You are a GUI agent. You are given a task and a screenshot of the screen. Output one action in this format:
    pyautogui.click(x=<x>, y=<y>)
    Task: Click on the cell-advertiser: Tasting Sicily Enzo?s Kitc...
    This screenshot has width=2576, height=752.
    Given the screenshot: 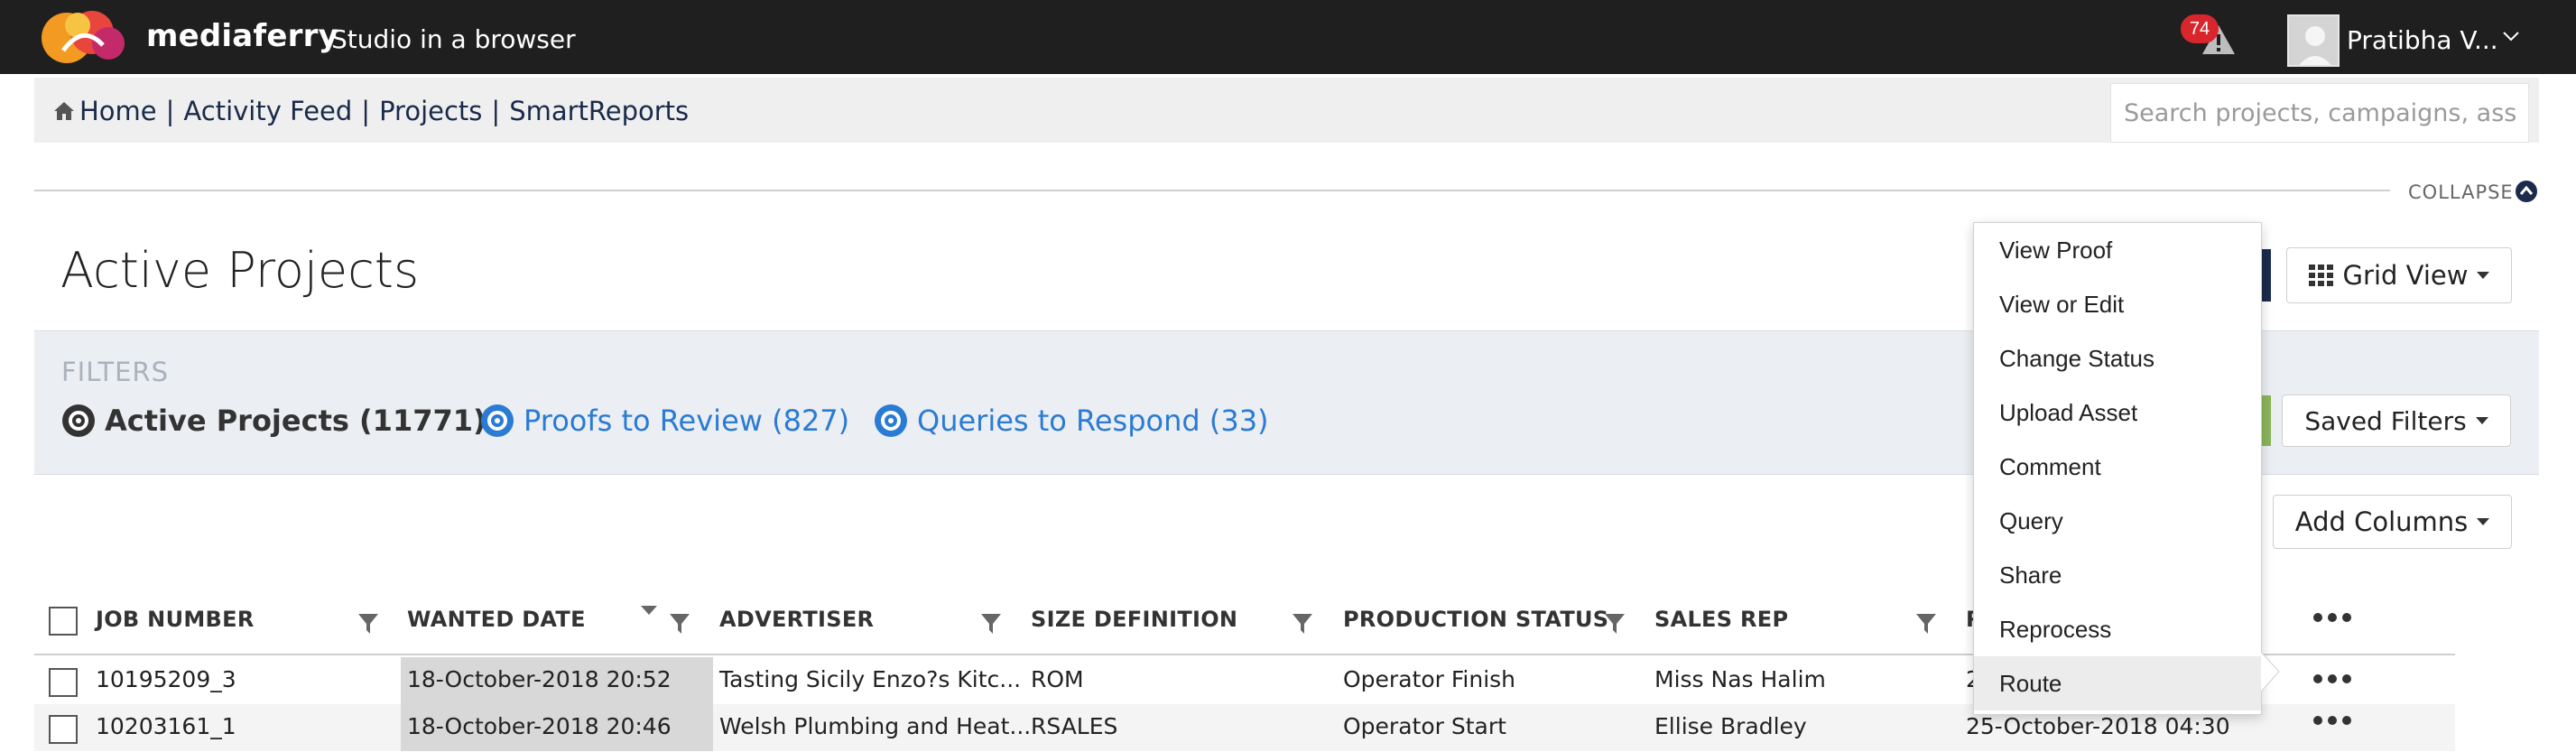 What is the action you would take?
    pyautogui.click(x=870, y=679)
    